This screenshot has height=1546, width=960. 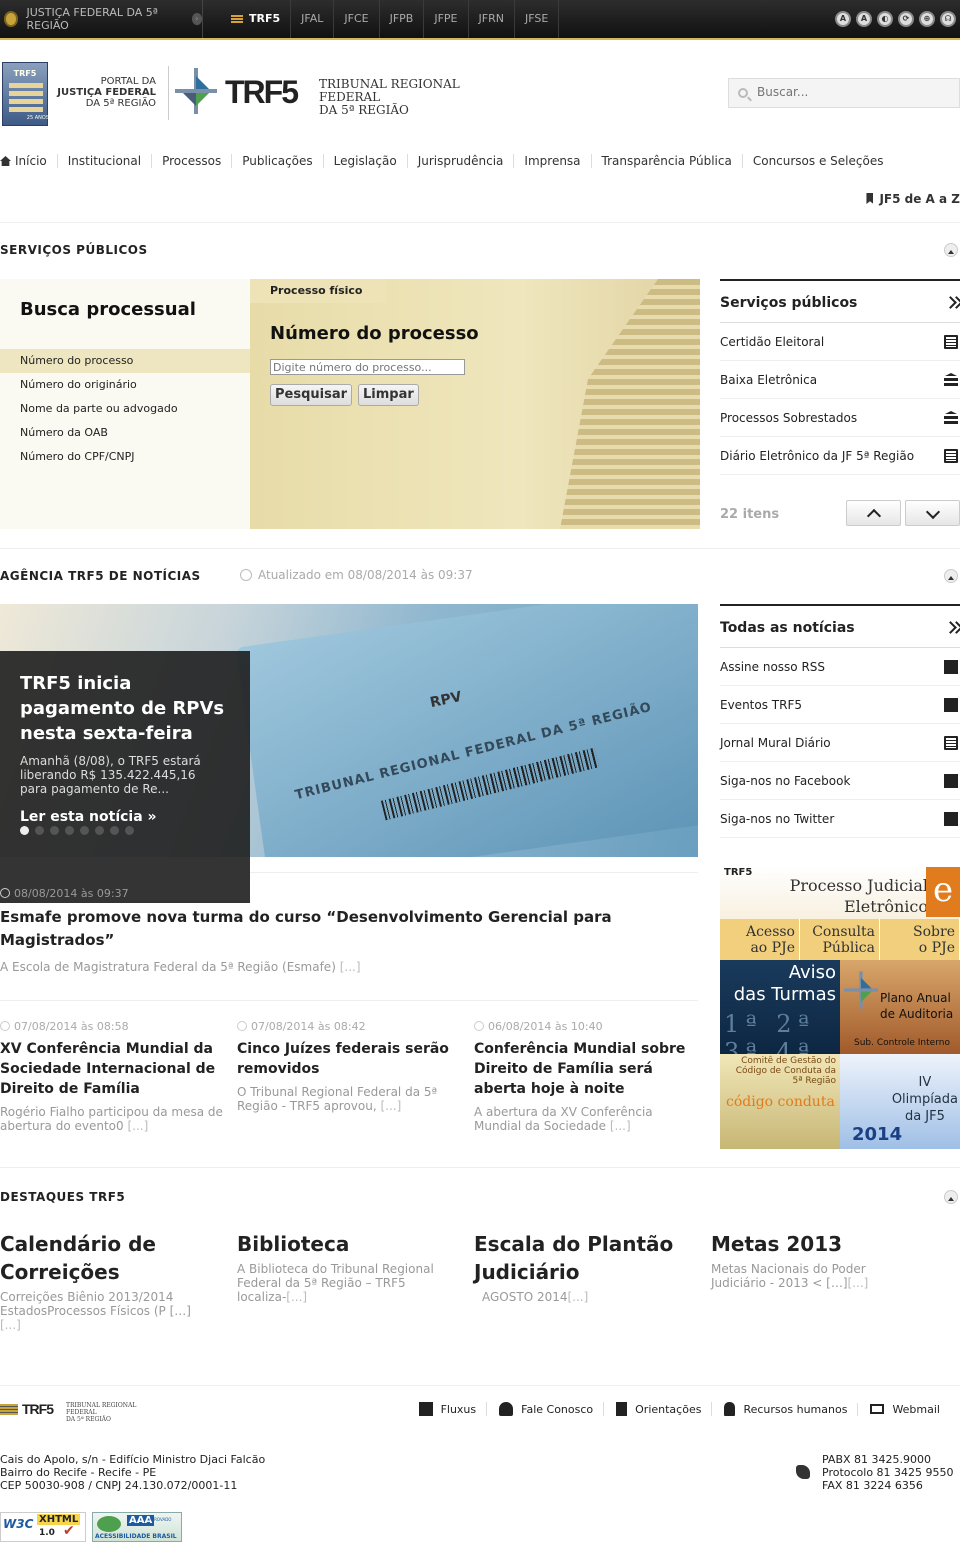 I want to click on nav-legislacao: Legislação, so click(x=364, y=161).